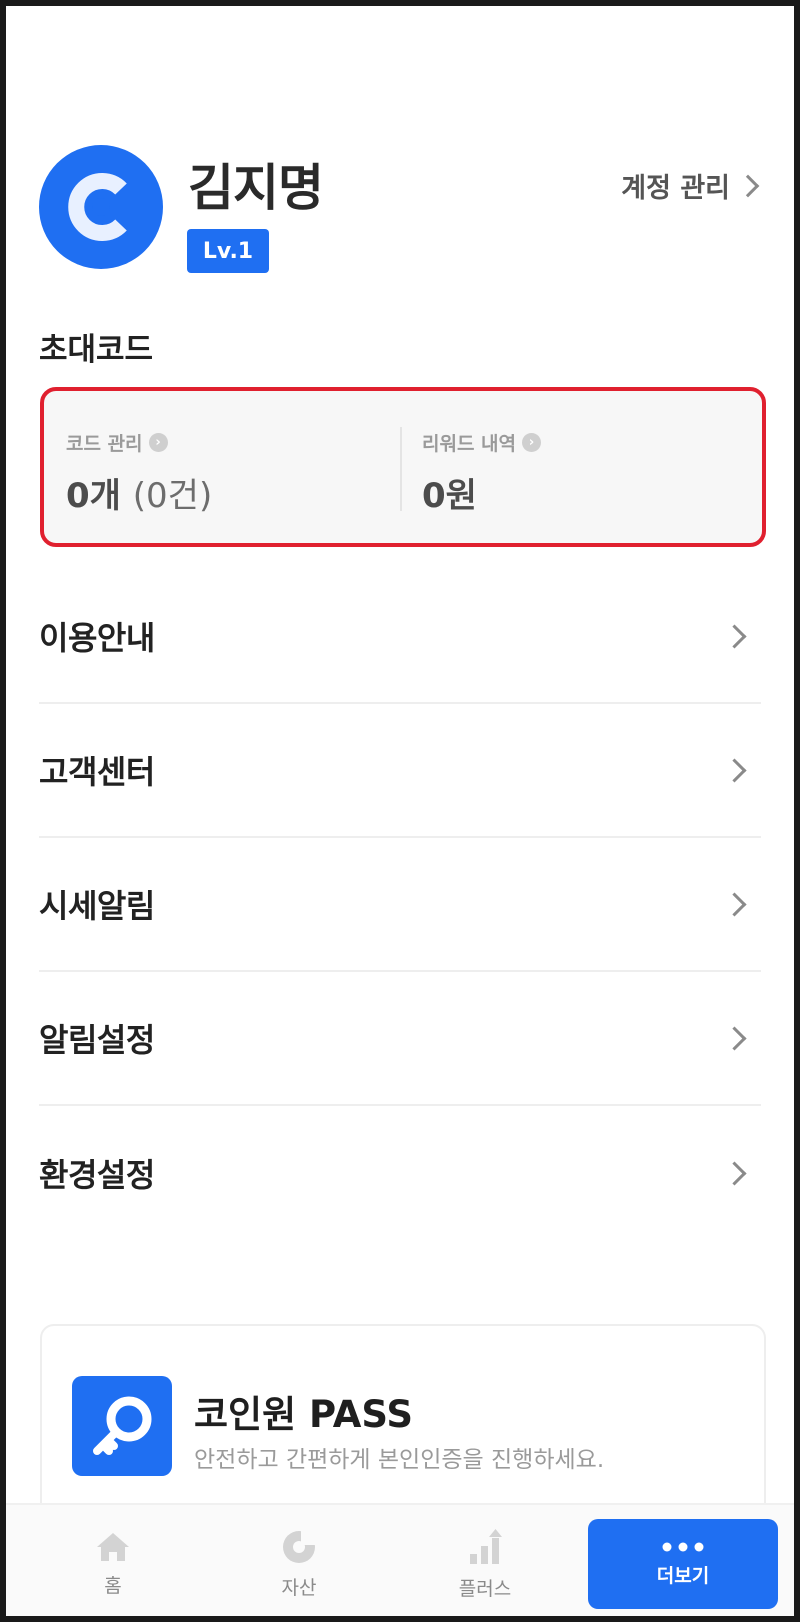 This screenshot has width=800, height=1622. What do you see at coordinates (469, 444) in the screenshot?
I see `reward-history-label: 리워드 내역` at bounding box center [469, 444].